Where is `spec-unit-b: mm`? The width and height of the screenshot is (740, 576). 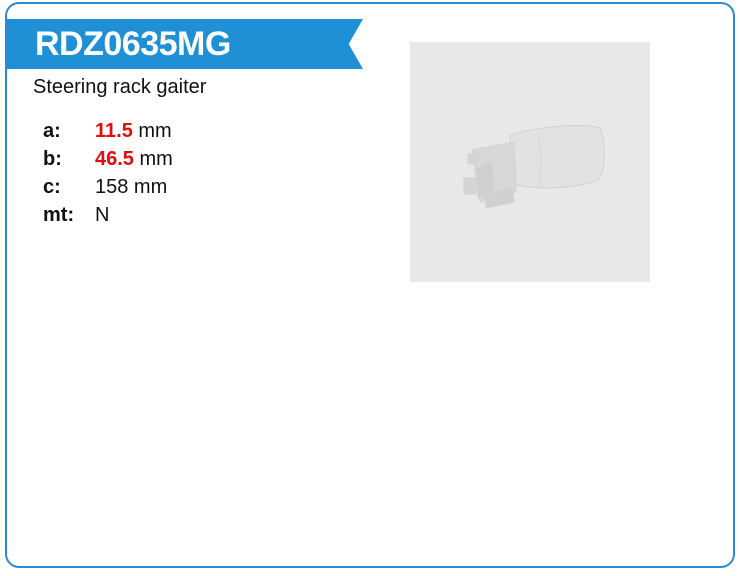
spec-unit-b: mm is located at coordinates (153, 158).